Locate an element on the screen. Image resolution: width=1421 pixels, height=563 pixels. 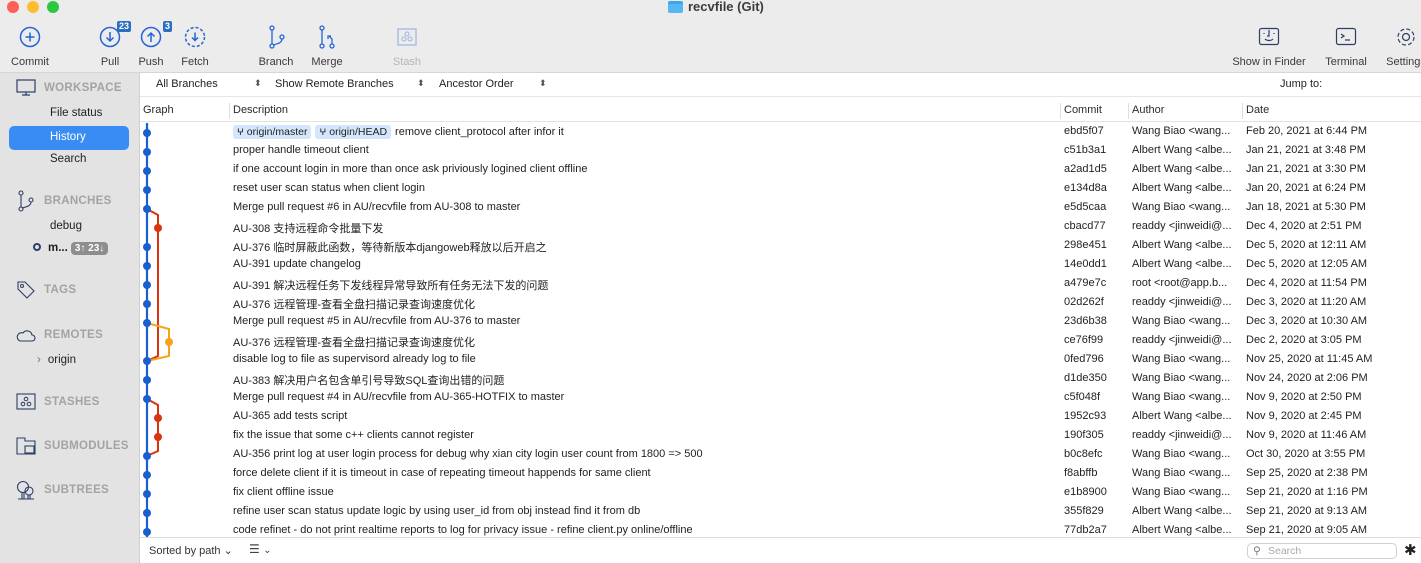
sidebar-section-subtrees: SUBTREES is located at coordinates (62, 490).